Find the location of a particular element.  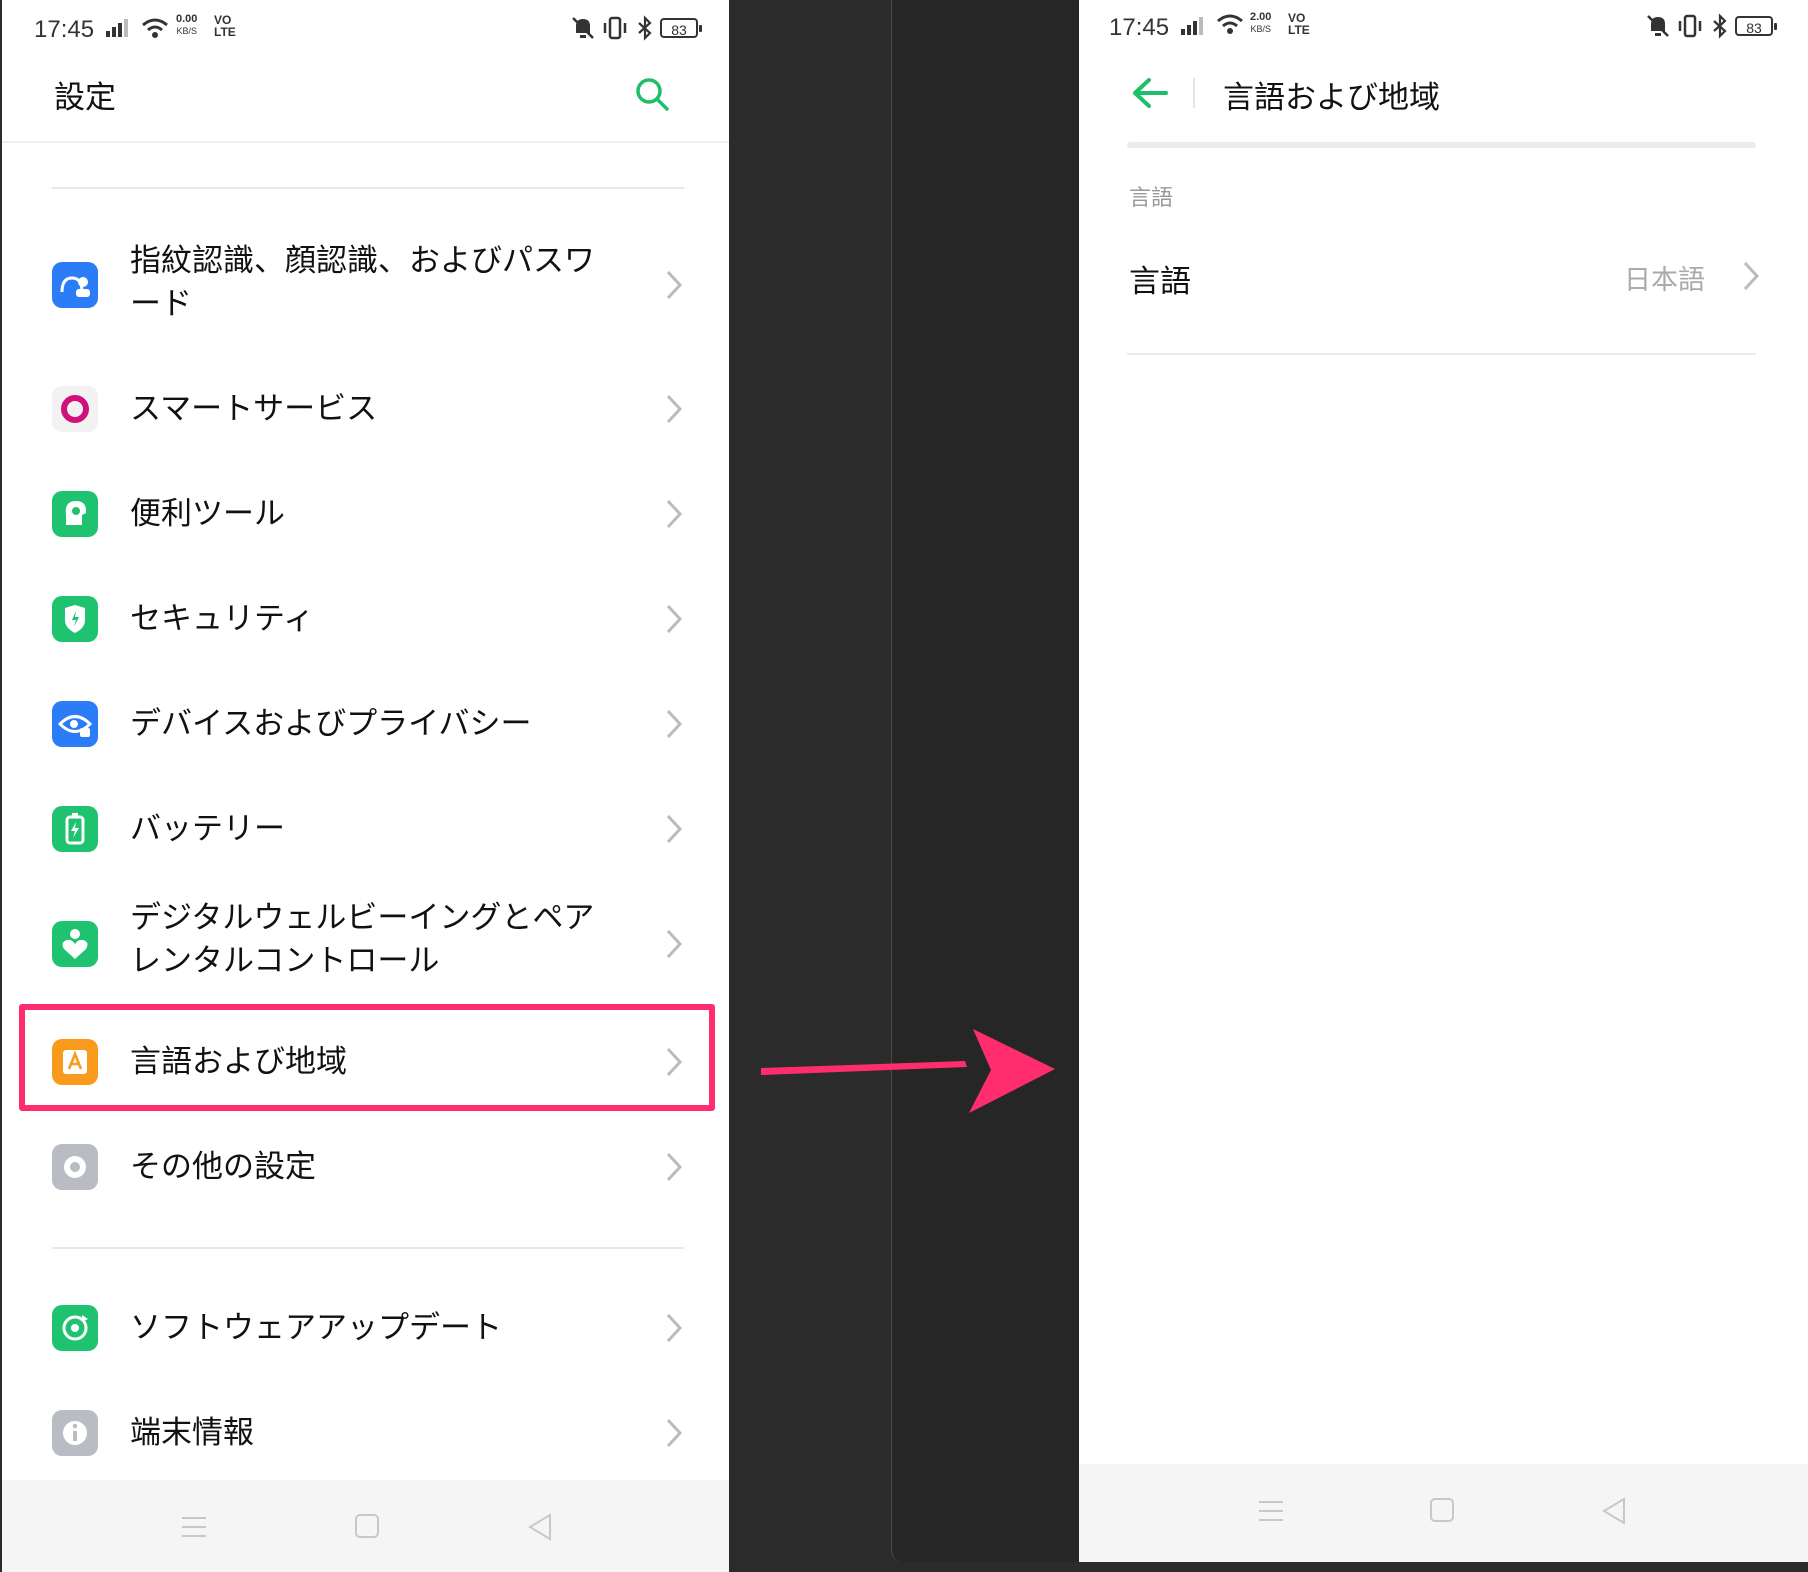

settings-item-label: ソフトウェアアップデート is located at coordinates (316, 1328).